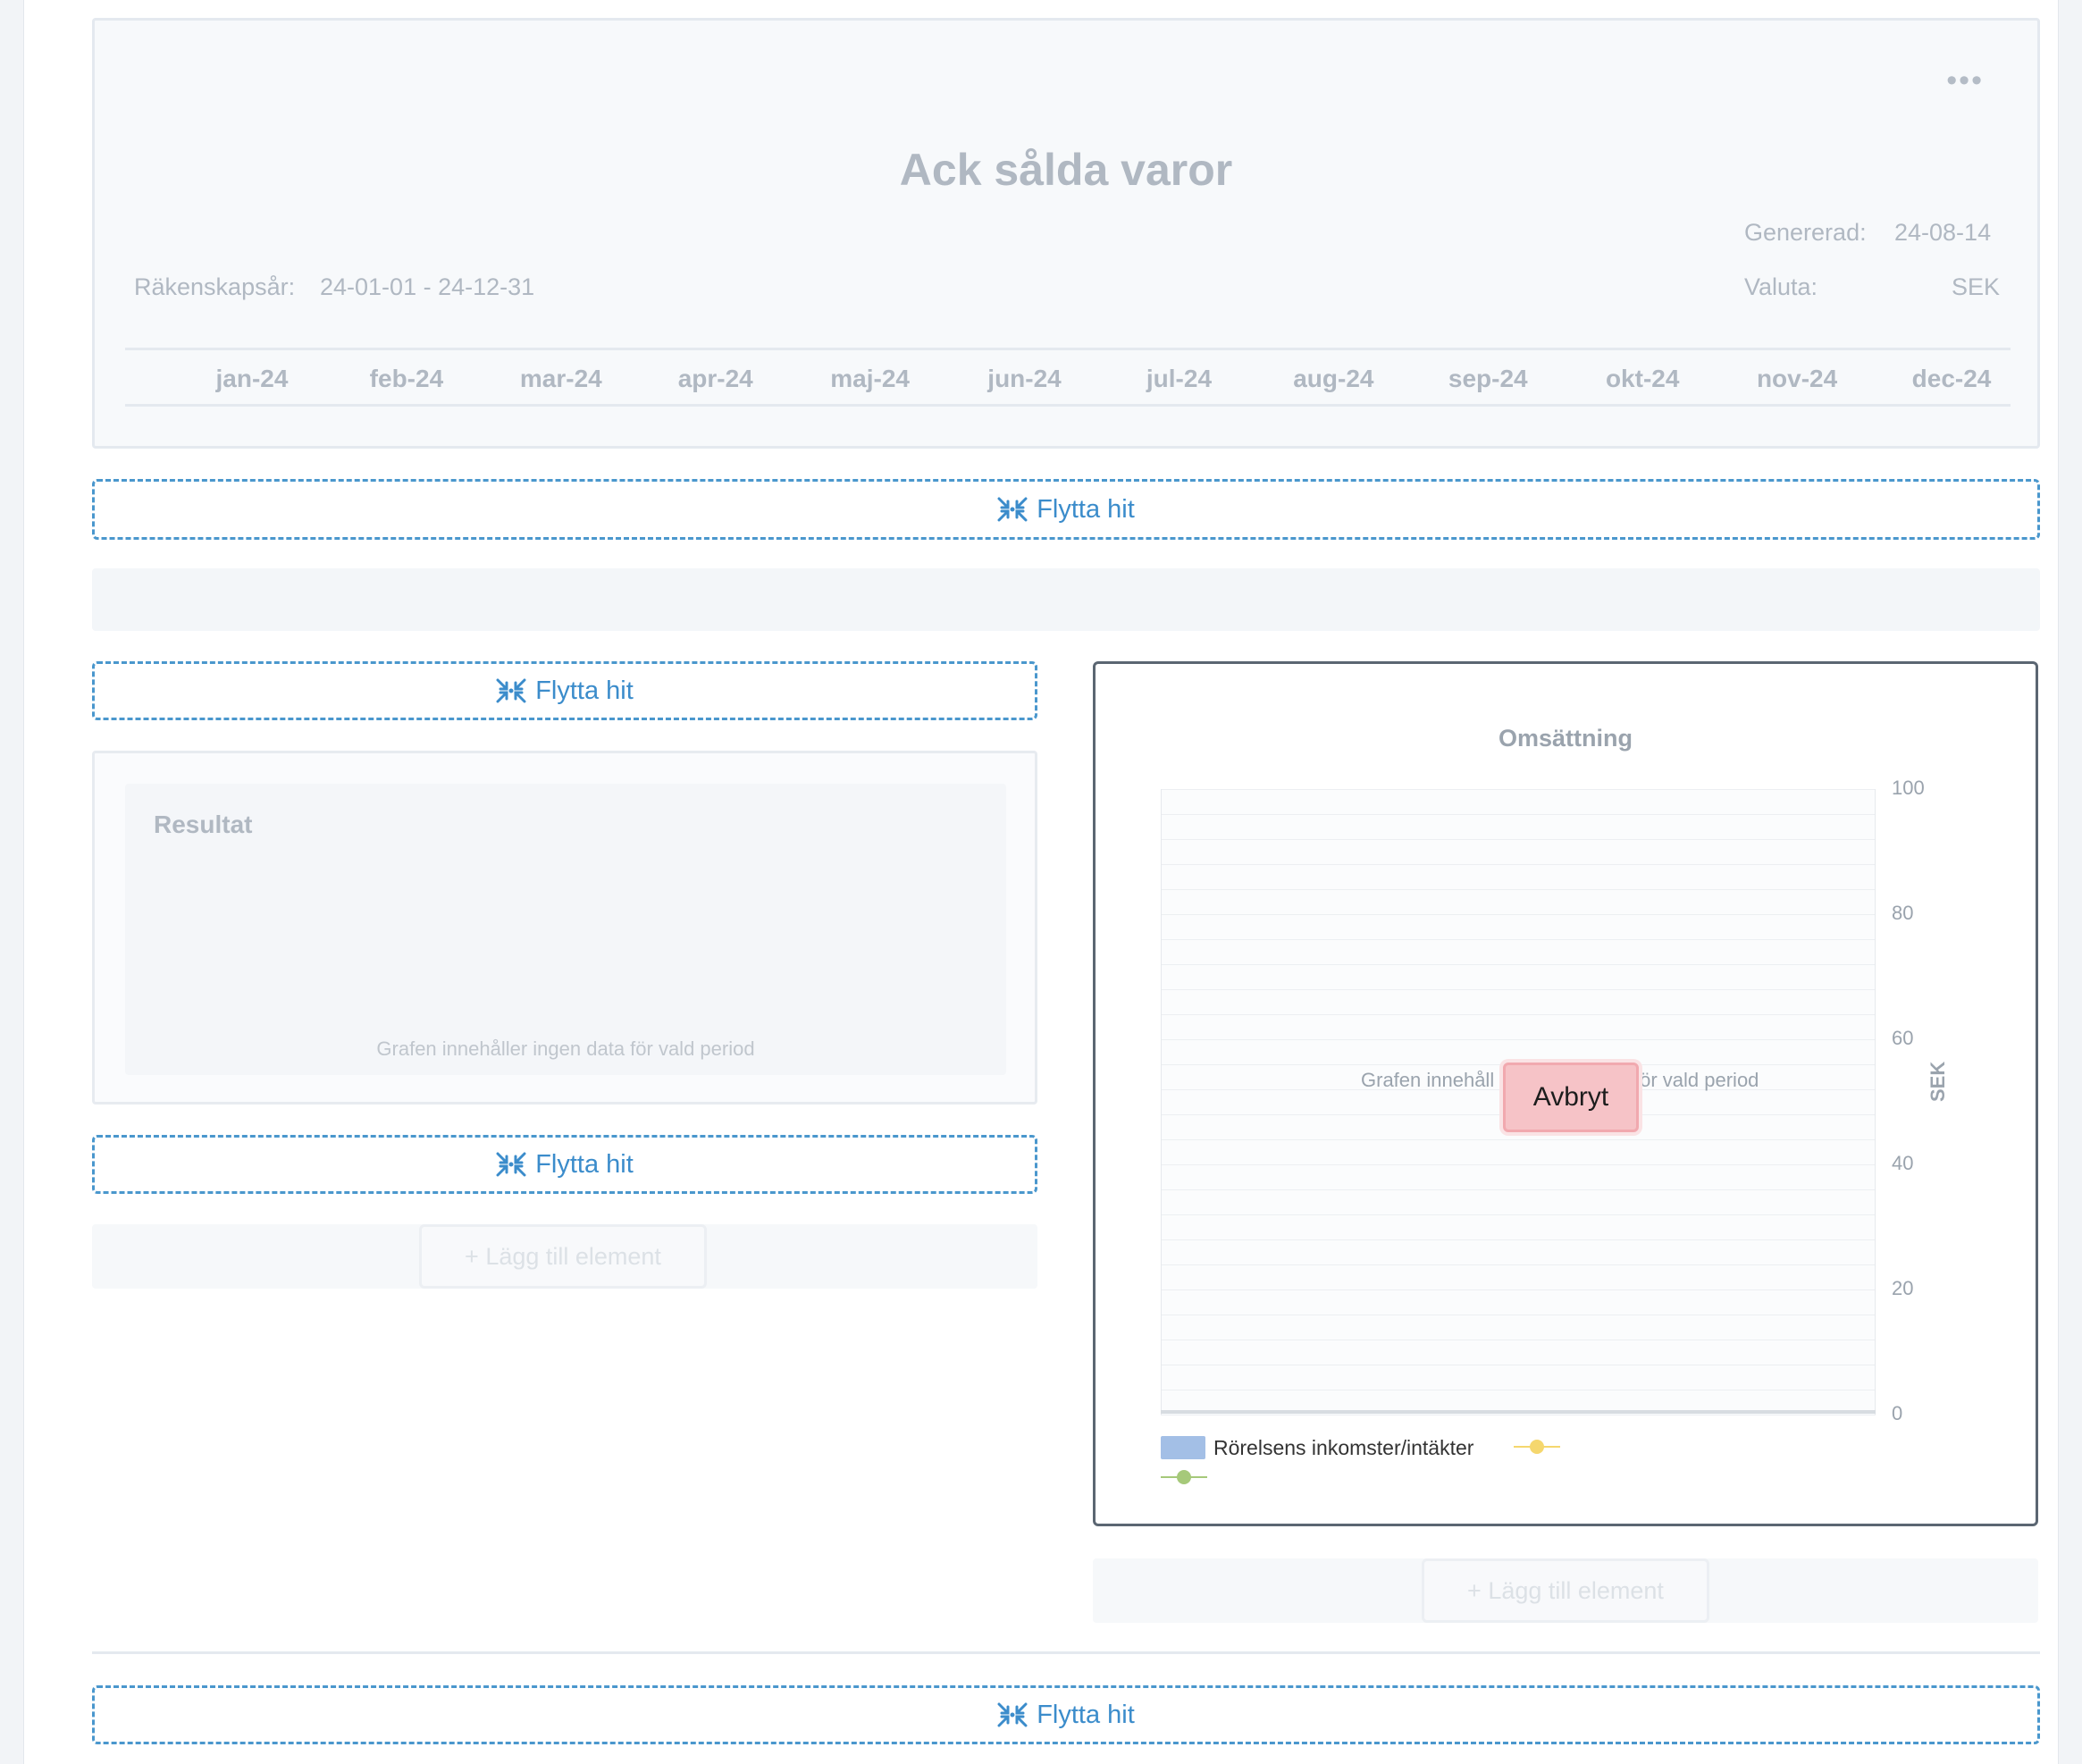  What do you see at coordinates (1696, 1080) in the screenshot?
I see `chart-empty-message-right: för vald period` at bounding box center [1696, 1080].